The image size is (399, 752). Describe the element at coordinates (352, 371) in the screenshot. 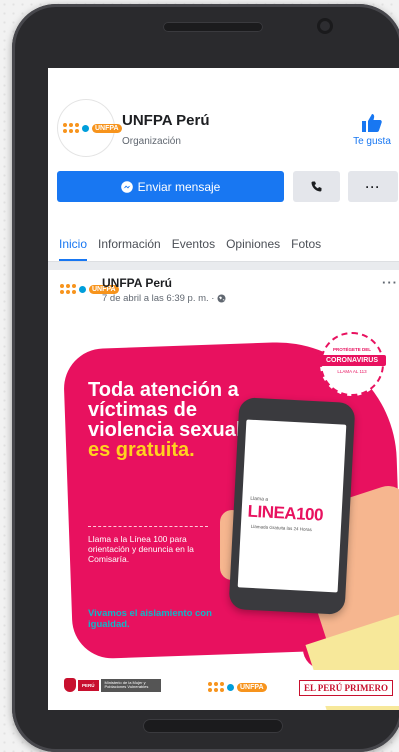

I see `badge-sub-text: LLAMA AL 113` at that location.